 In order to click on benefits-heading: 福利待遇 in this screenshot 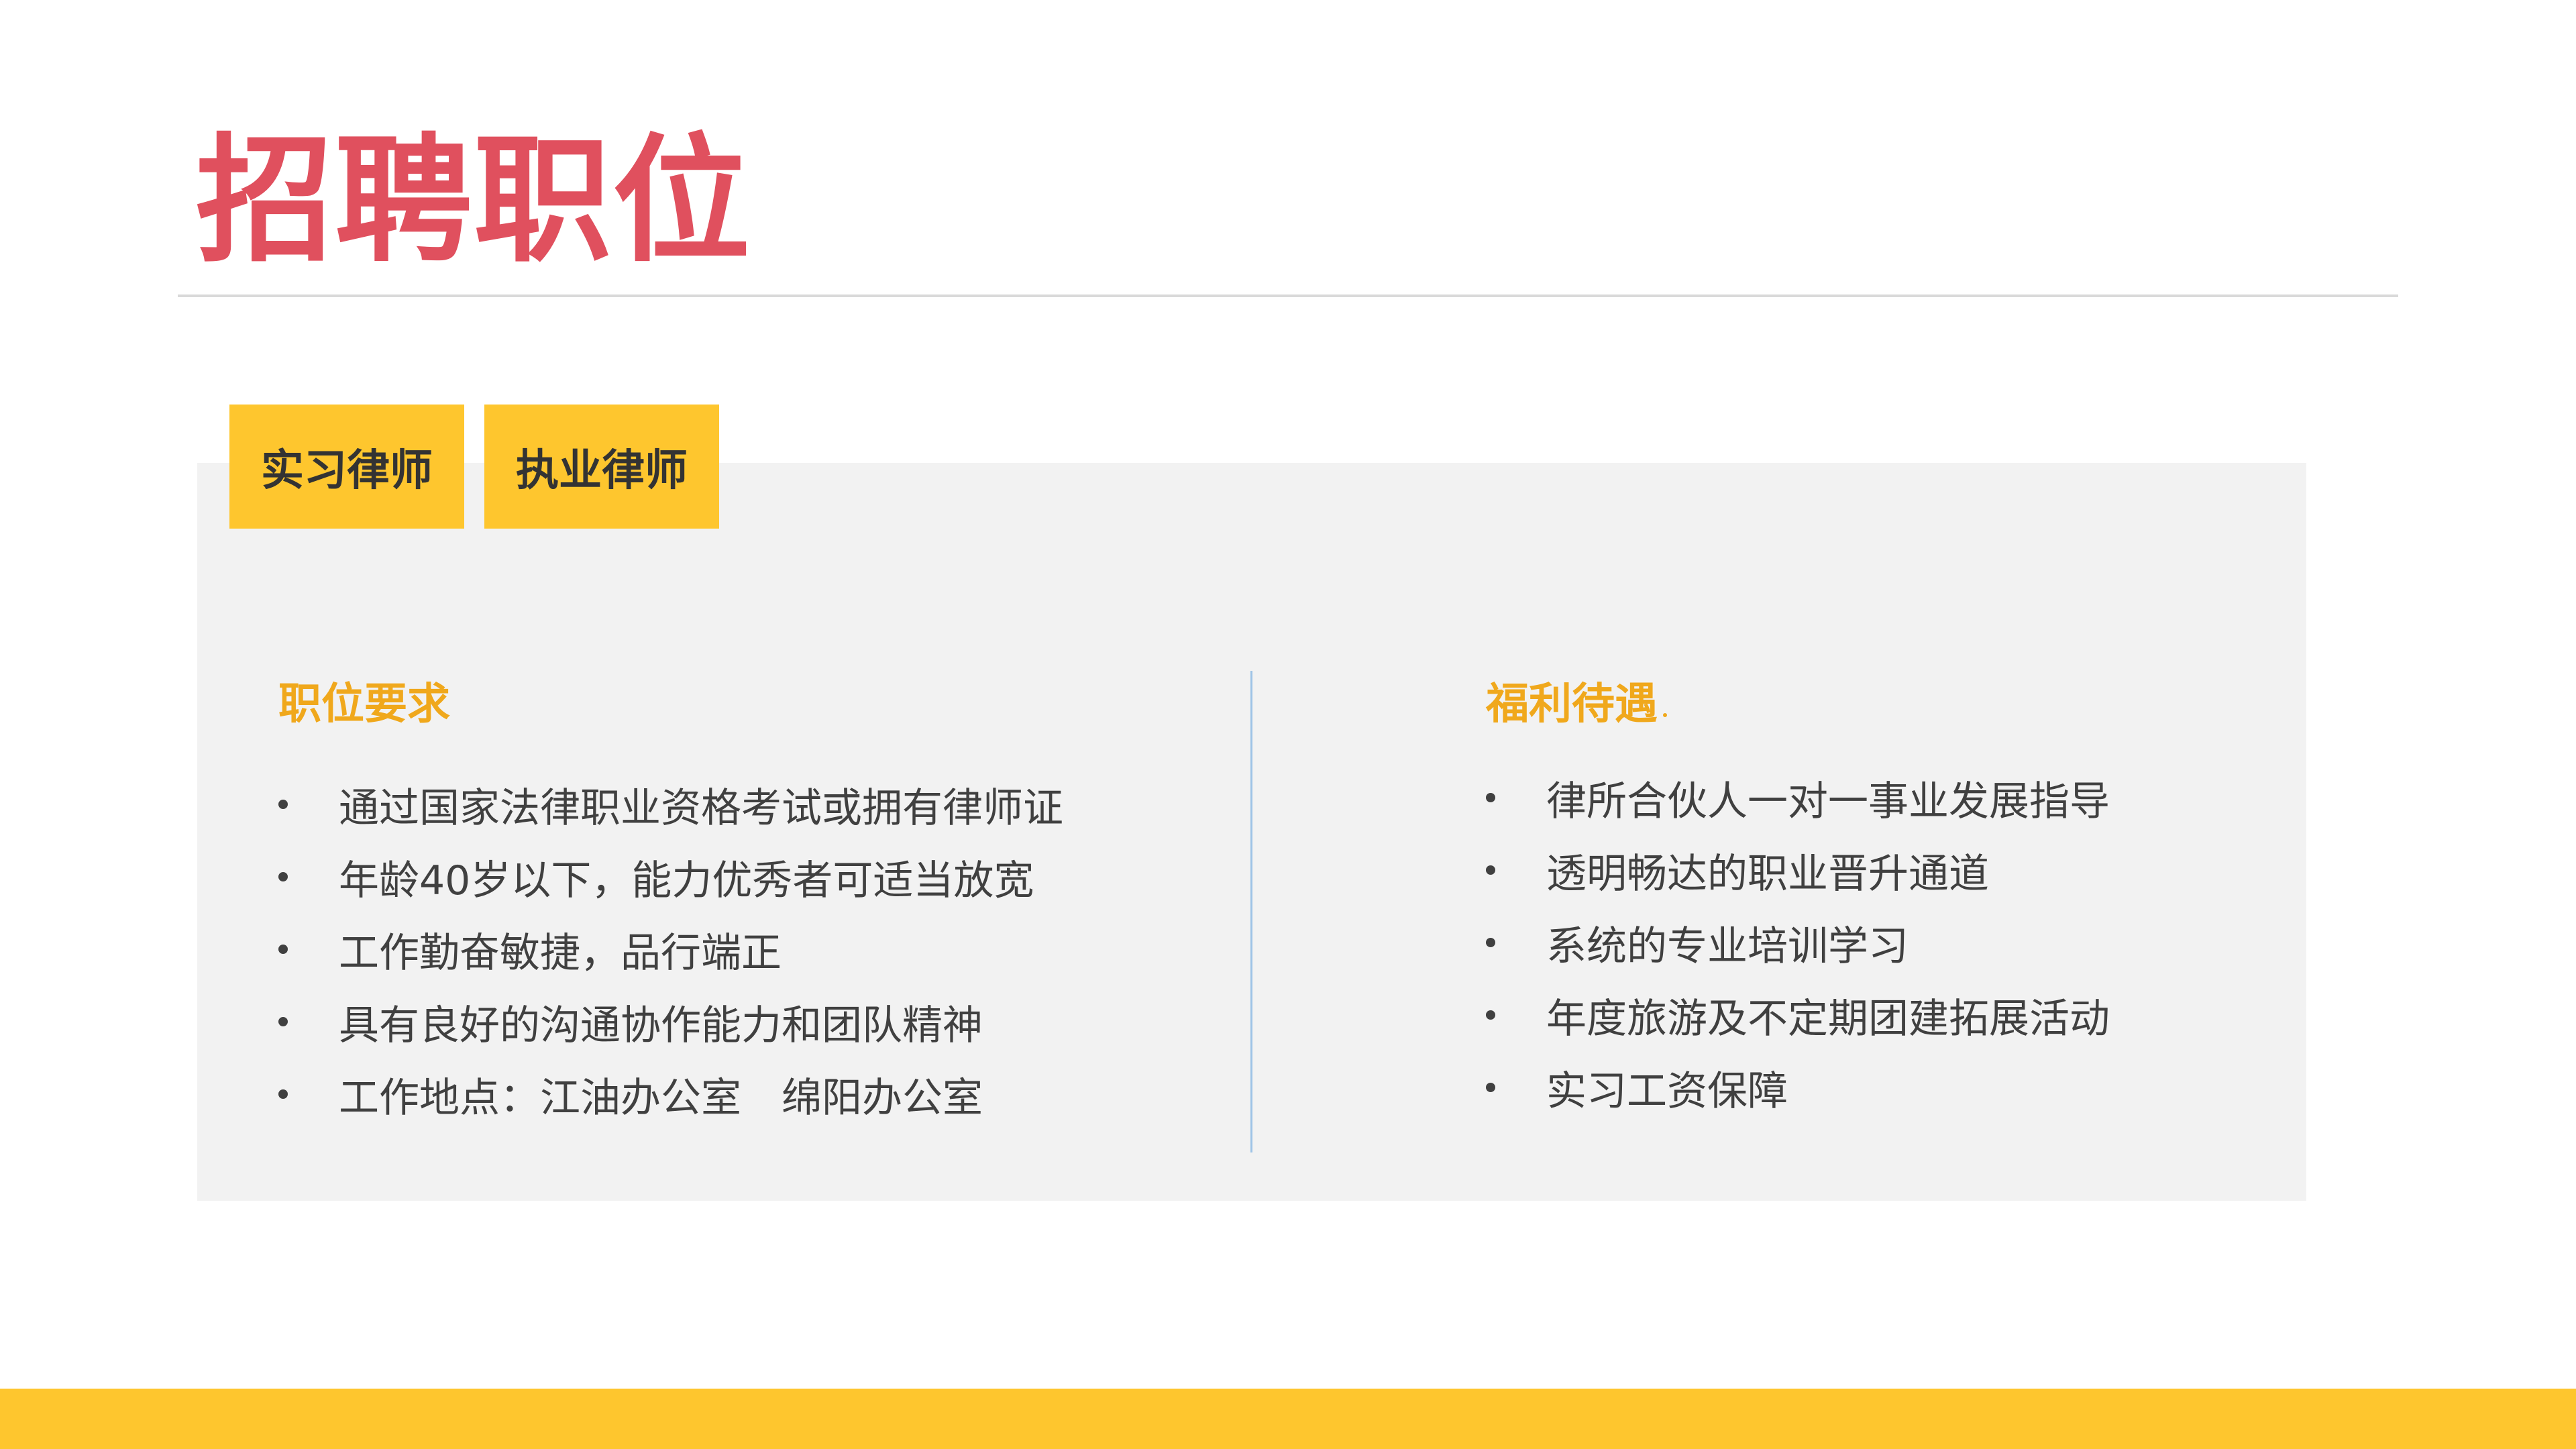, I will do `click(1576, 704)`.